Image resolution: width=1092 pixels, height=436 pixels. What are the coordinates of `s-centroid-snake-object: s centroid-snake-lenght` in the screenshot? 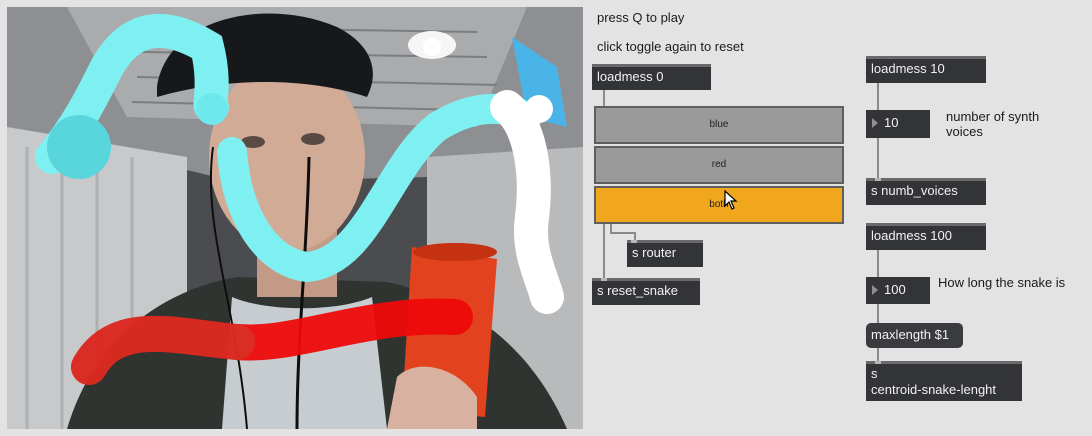 It's located at (944, 381).